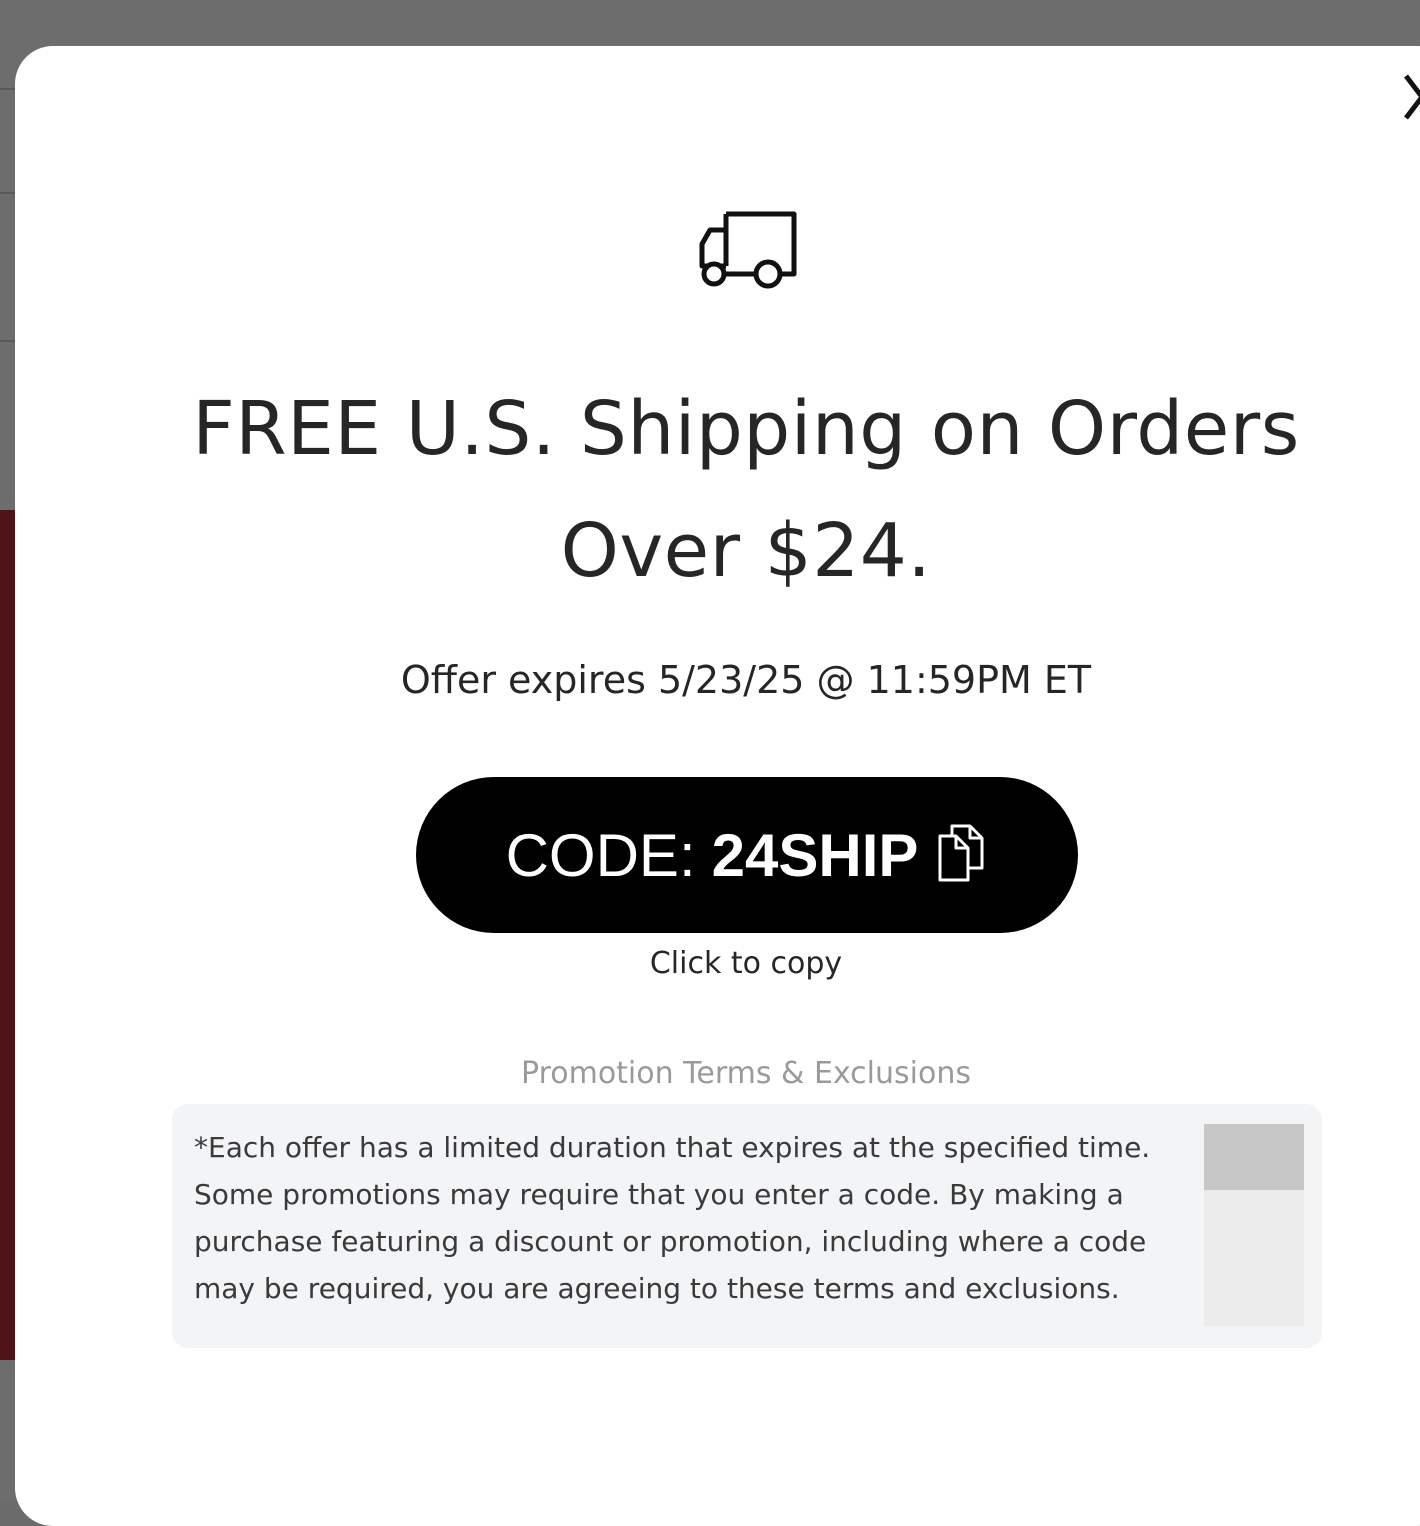 The width and height of the screenshot is (1420, 1526). What do you see at coordinates (961, 853) in the screenshot?
I see `copy-icon` at bounding box center [961, 853].